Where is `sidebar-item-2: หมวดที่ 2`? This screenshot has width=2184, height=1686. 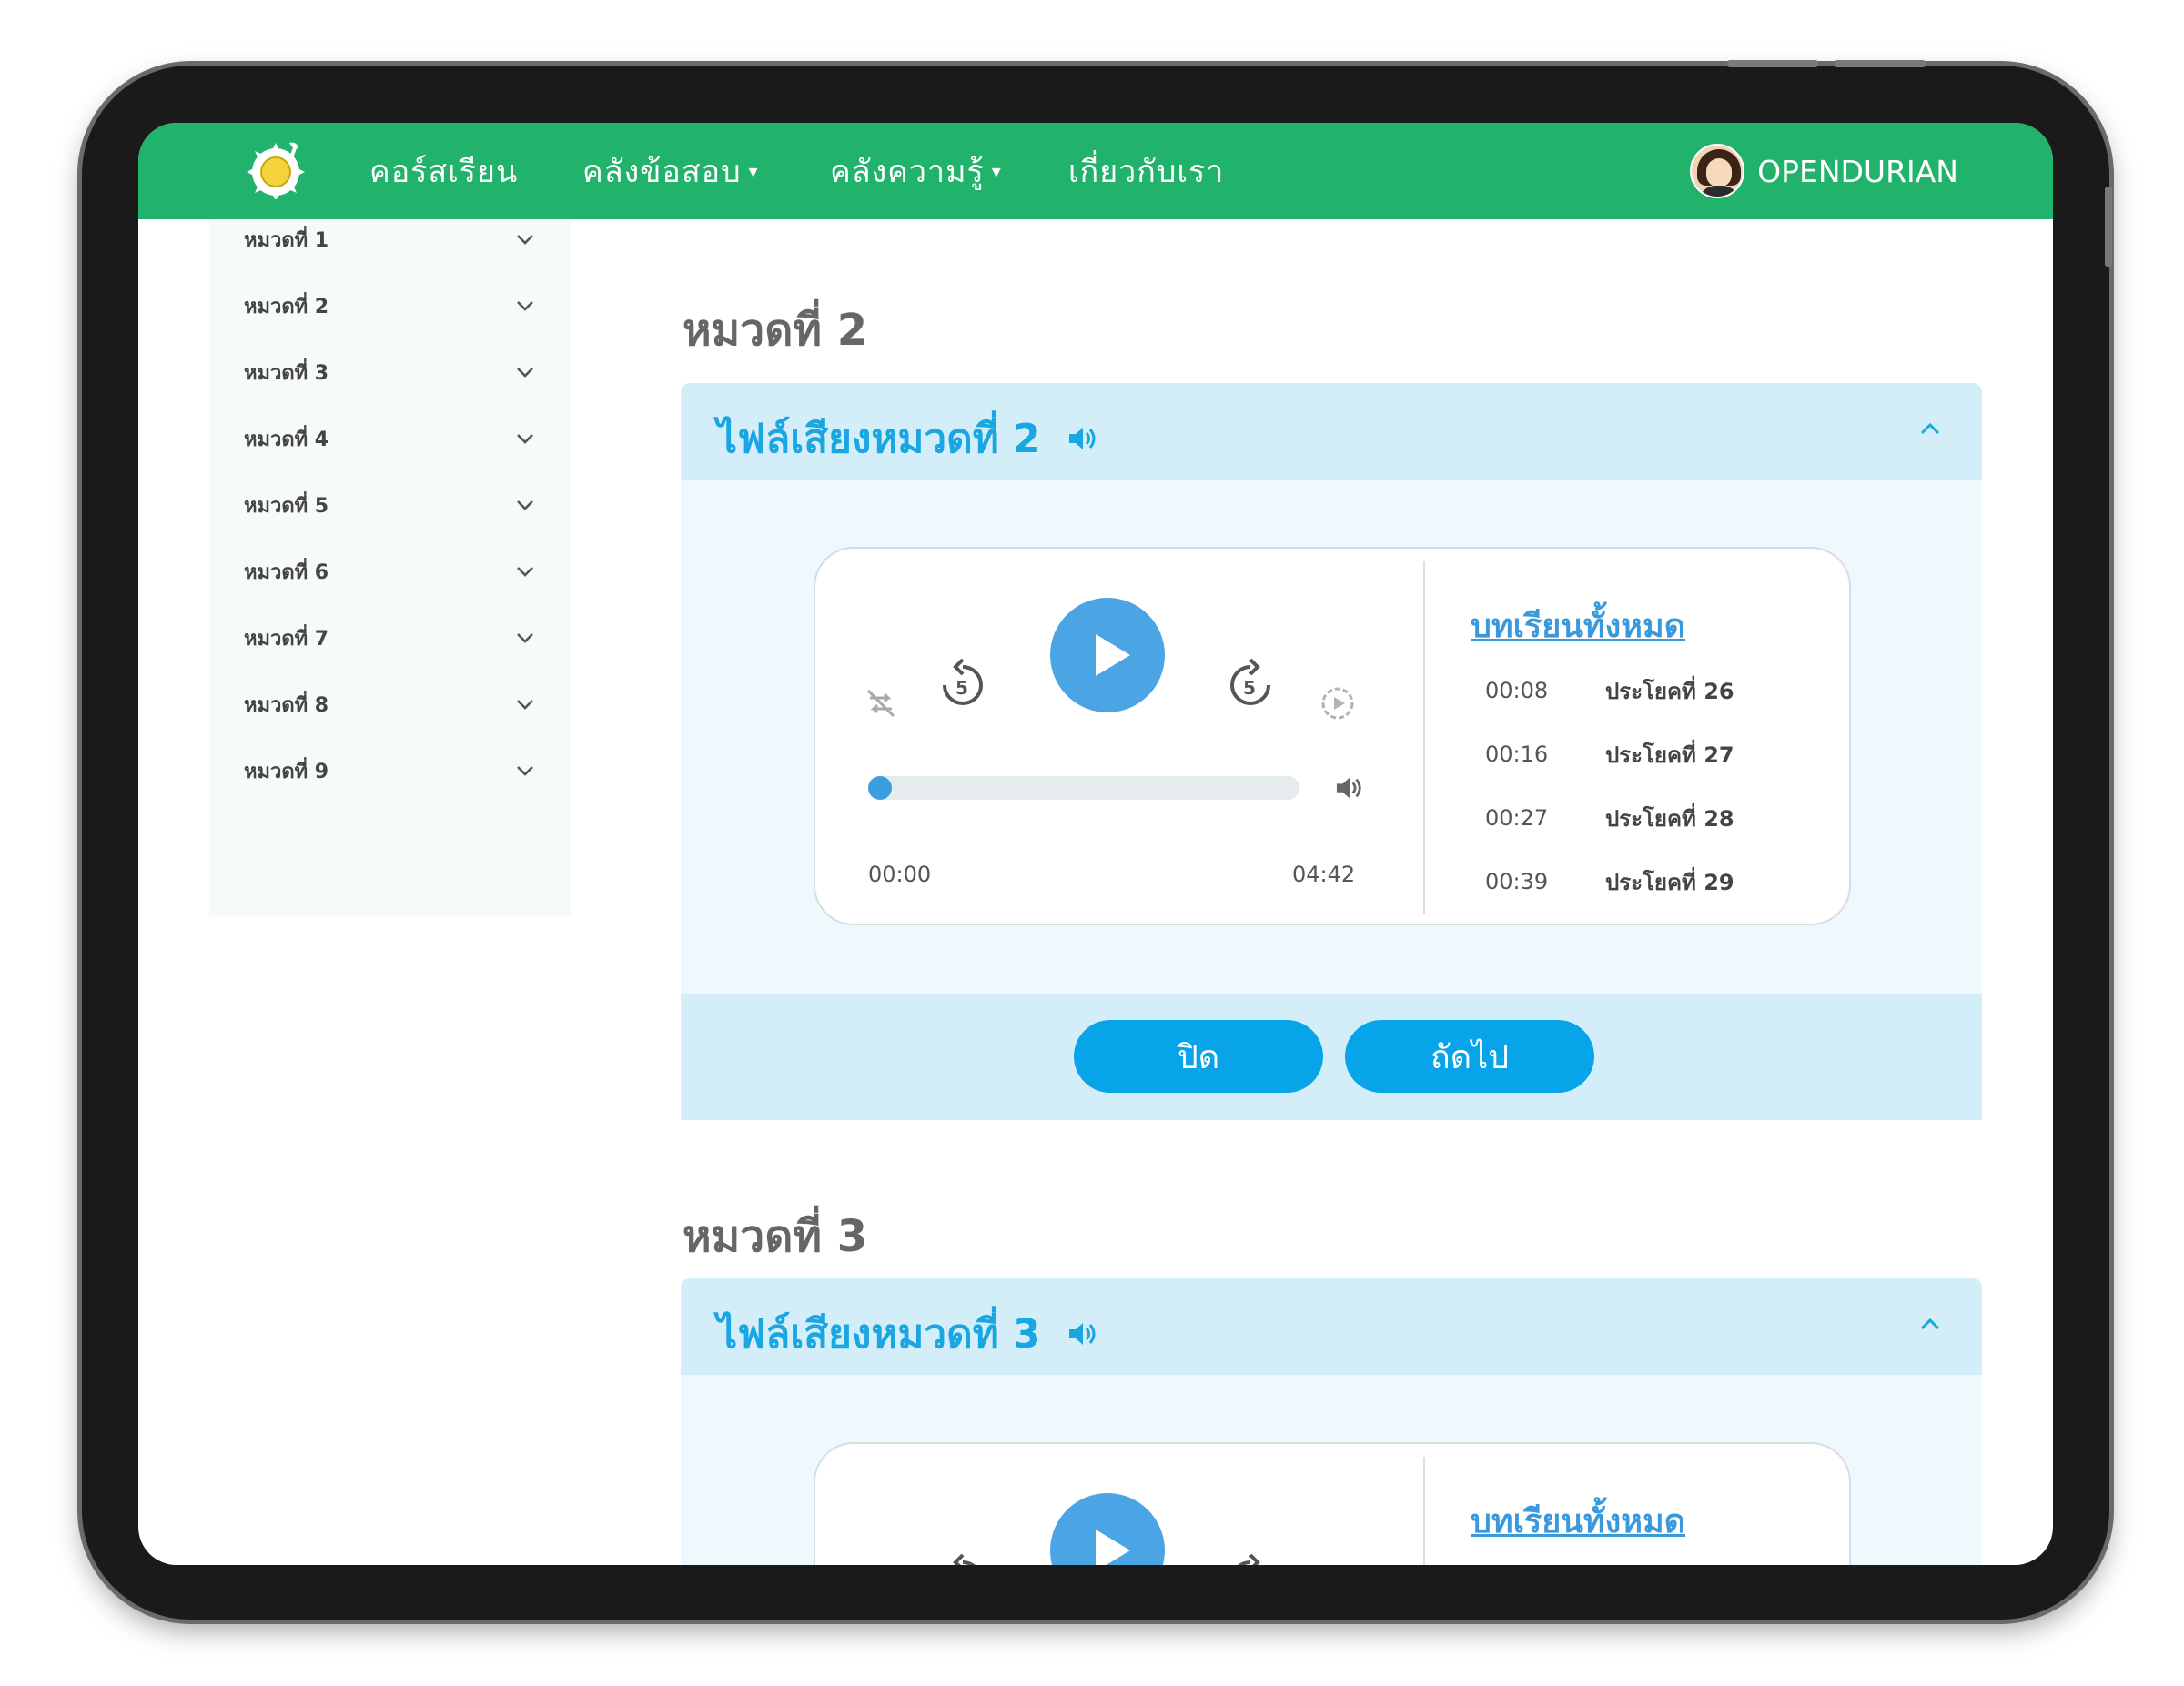
sidebar-item-2: หมวดที่ 2 is located at coordinates (390, 306).